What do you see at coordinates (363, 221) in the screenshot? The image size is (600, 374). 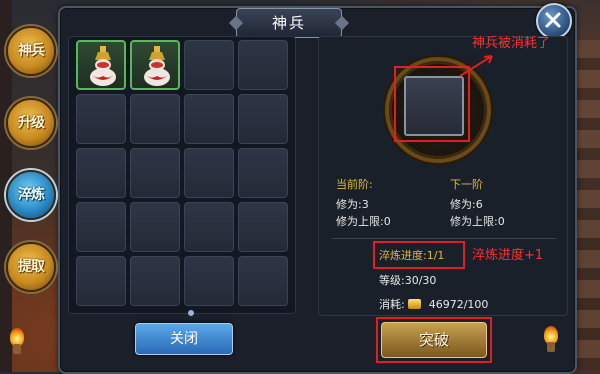 I see `current-cap: 修为上限:0` at bounding box center [363, 221].